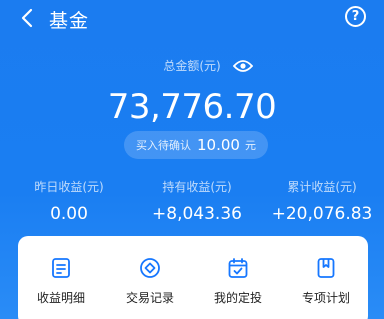  Describe the element at coordinates (28, 18) in the screenshot. I see `back-arrow-icon` at that location.